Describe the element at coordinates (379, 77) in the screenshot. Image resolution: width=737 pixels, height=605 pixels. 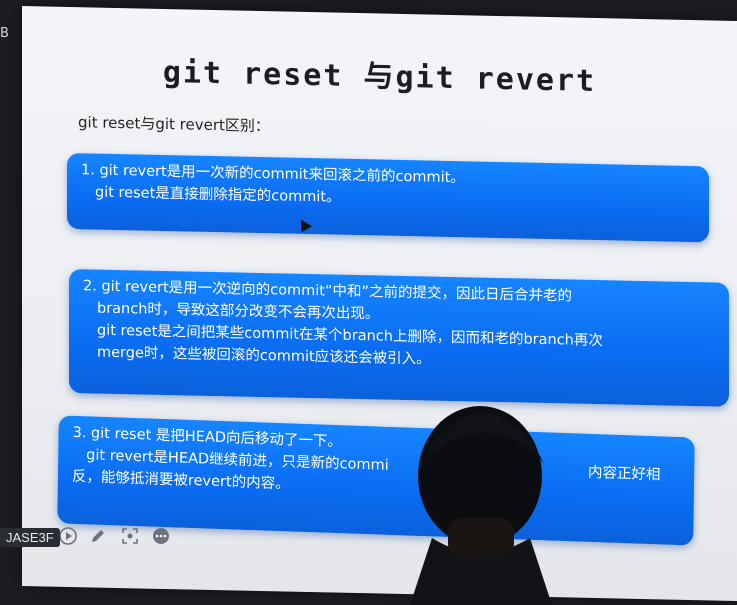
I see `slide-title: git reset 与git revert` at that location.